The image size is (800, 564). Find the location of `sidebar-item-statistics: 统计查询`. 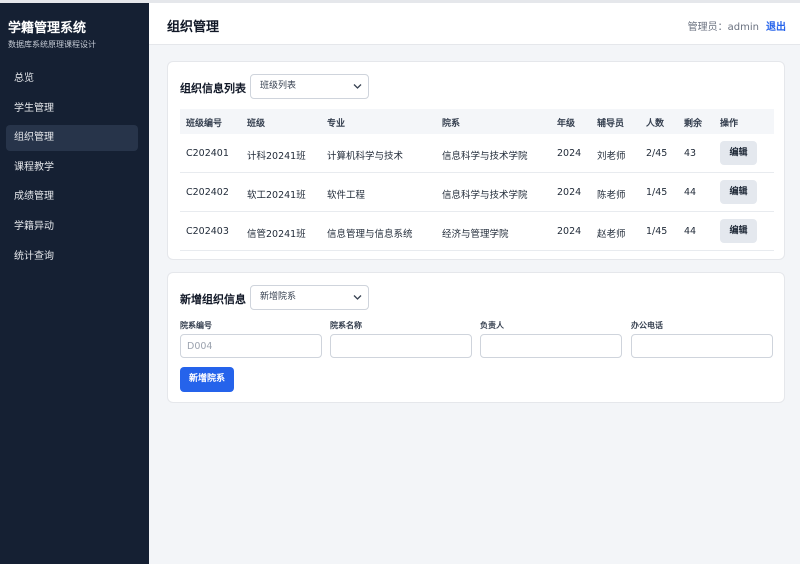

sidebar-item-statistics: 统计查询 is located at coordinates (72, 257).